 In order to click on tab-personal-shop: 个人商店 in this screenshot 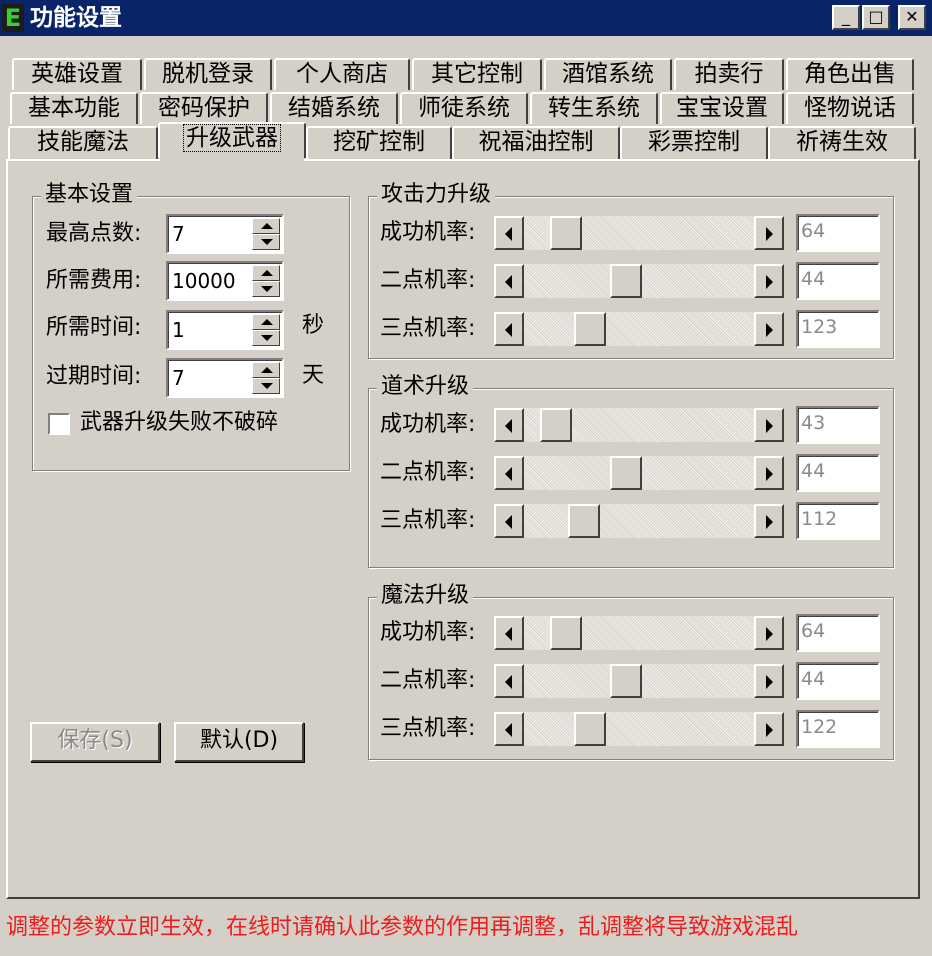, I will do `click(342, 74)`.